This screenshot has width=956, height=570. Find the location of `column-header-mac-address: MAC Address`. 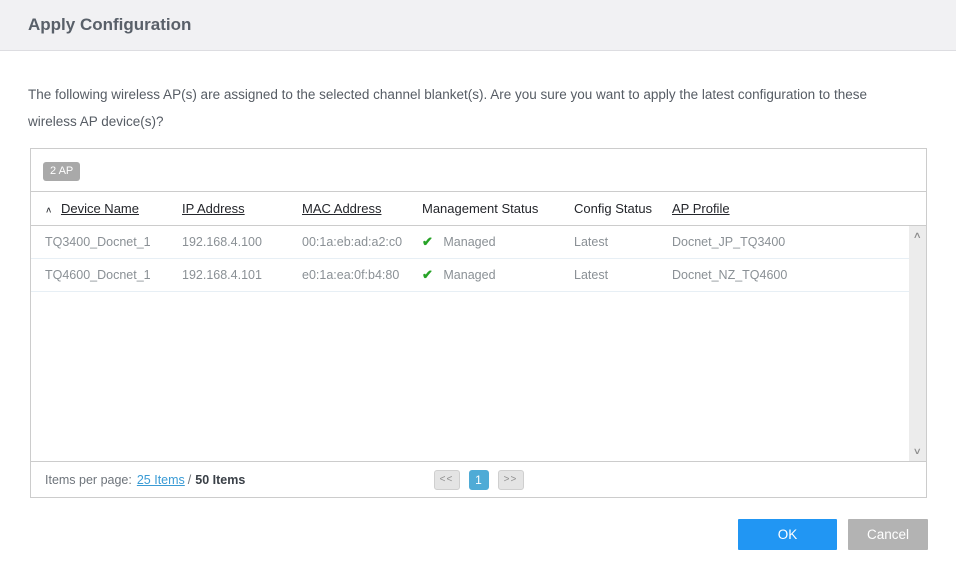

column-header-mac-address: MAC Address is located at coordinates (362, 208).